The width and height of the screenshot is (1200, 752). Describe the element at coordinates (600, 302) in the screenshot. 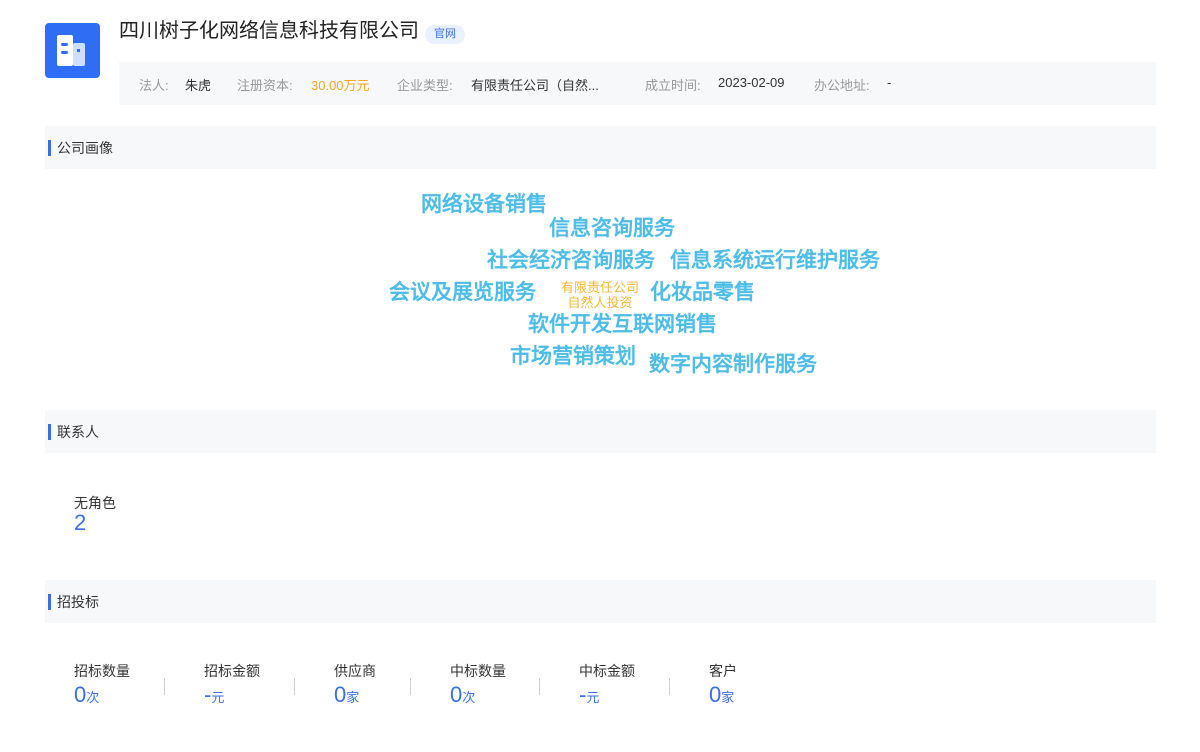

I see `cloud-small-word: 自然人投资` at that location.